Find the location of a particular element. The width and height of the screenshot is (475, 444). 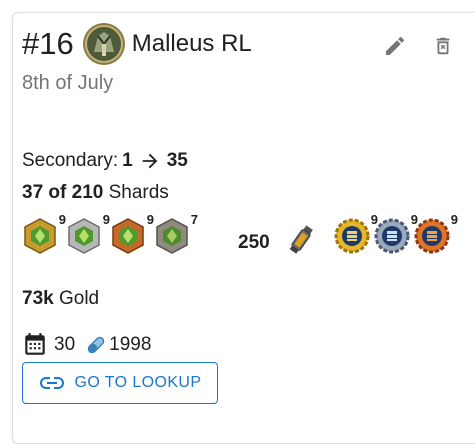

arrow-right-icon is located at coordinates (150, 161).